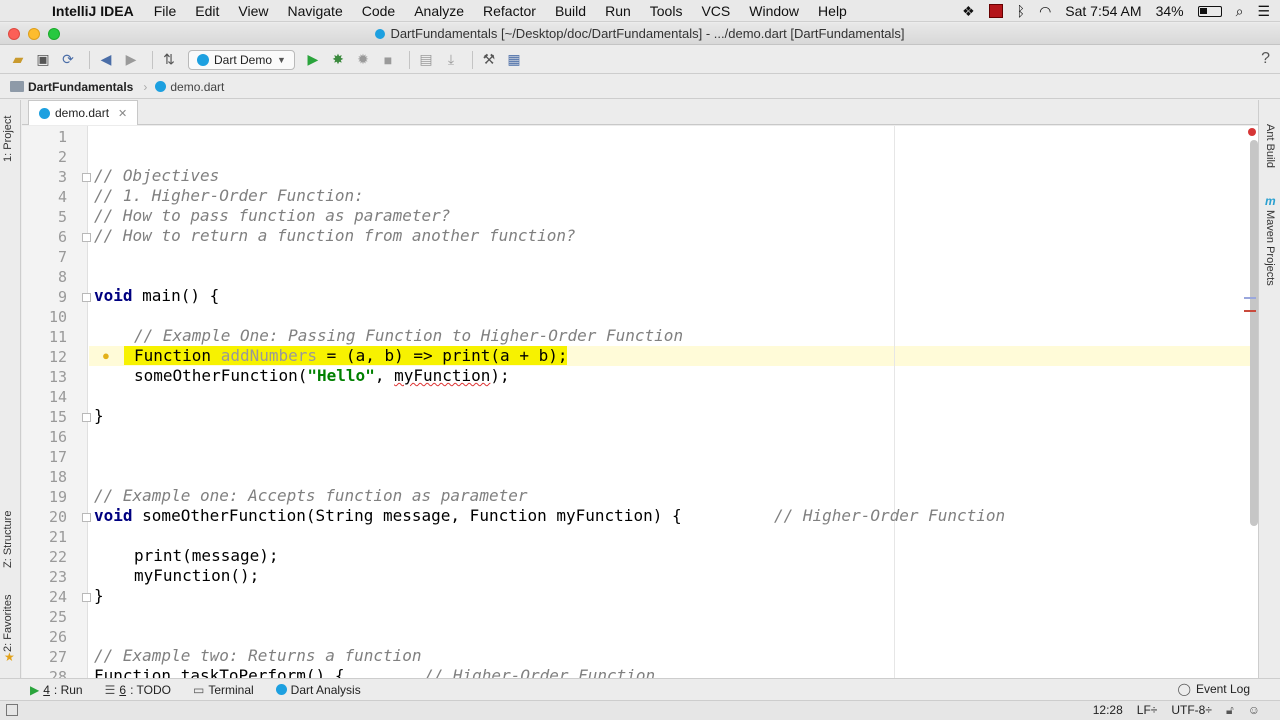  I want to click on line-number: 21, so click(57, 537).